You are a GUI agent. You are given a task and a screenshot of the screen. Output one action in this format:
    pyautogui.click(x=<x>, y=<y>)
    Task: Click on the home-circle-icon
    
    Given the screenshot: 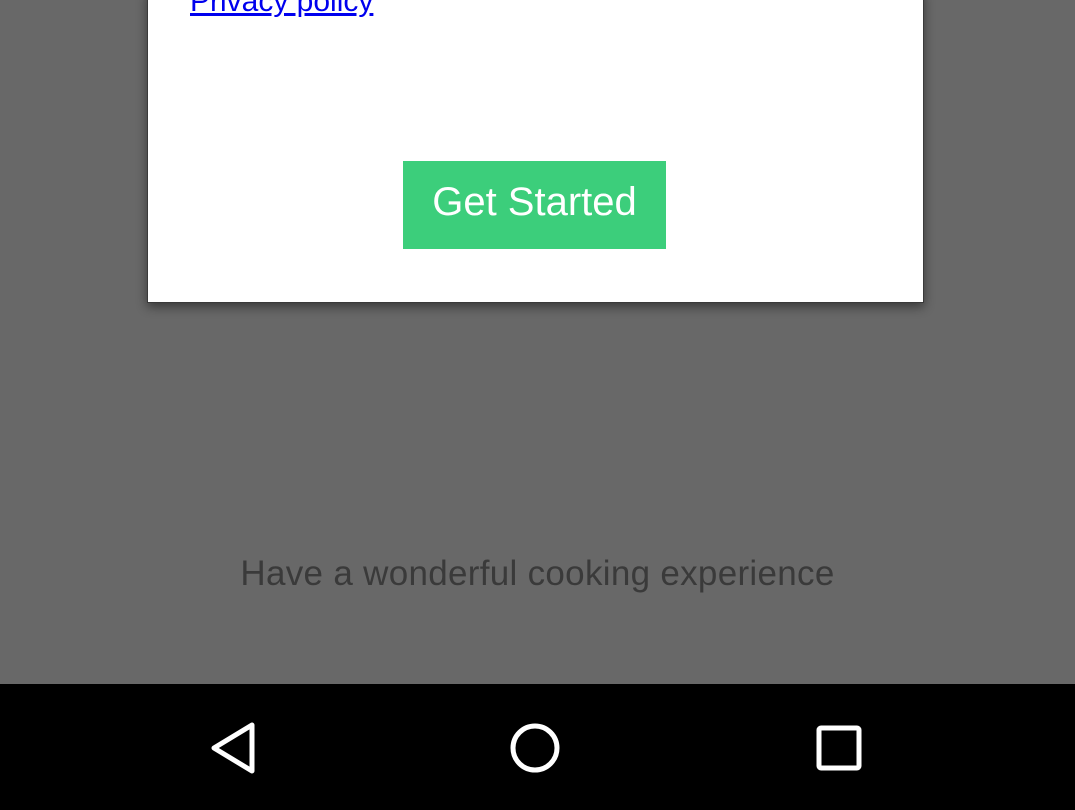 What is the action you would take?
    pyautogui.click(x=535, y=748)
    